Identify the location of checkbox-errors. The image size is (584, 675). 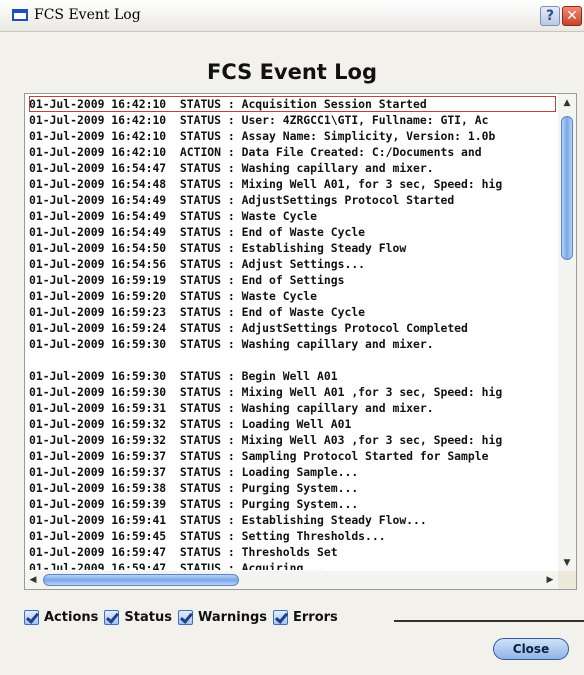
(281, 617).